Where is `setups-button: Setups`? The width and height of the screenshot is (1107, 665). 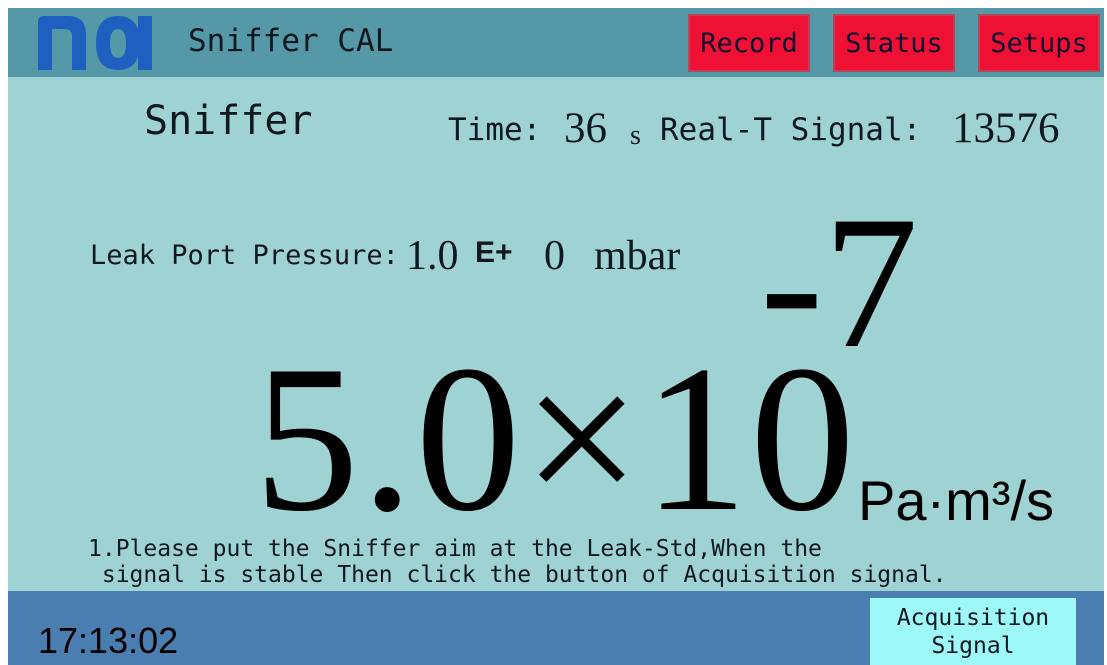 setups-button: Setups is located at coordinates (1039, 43).